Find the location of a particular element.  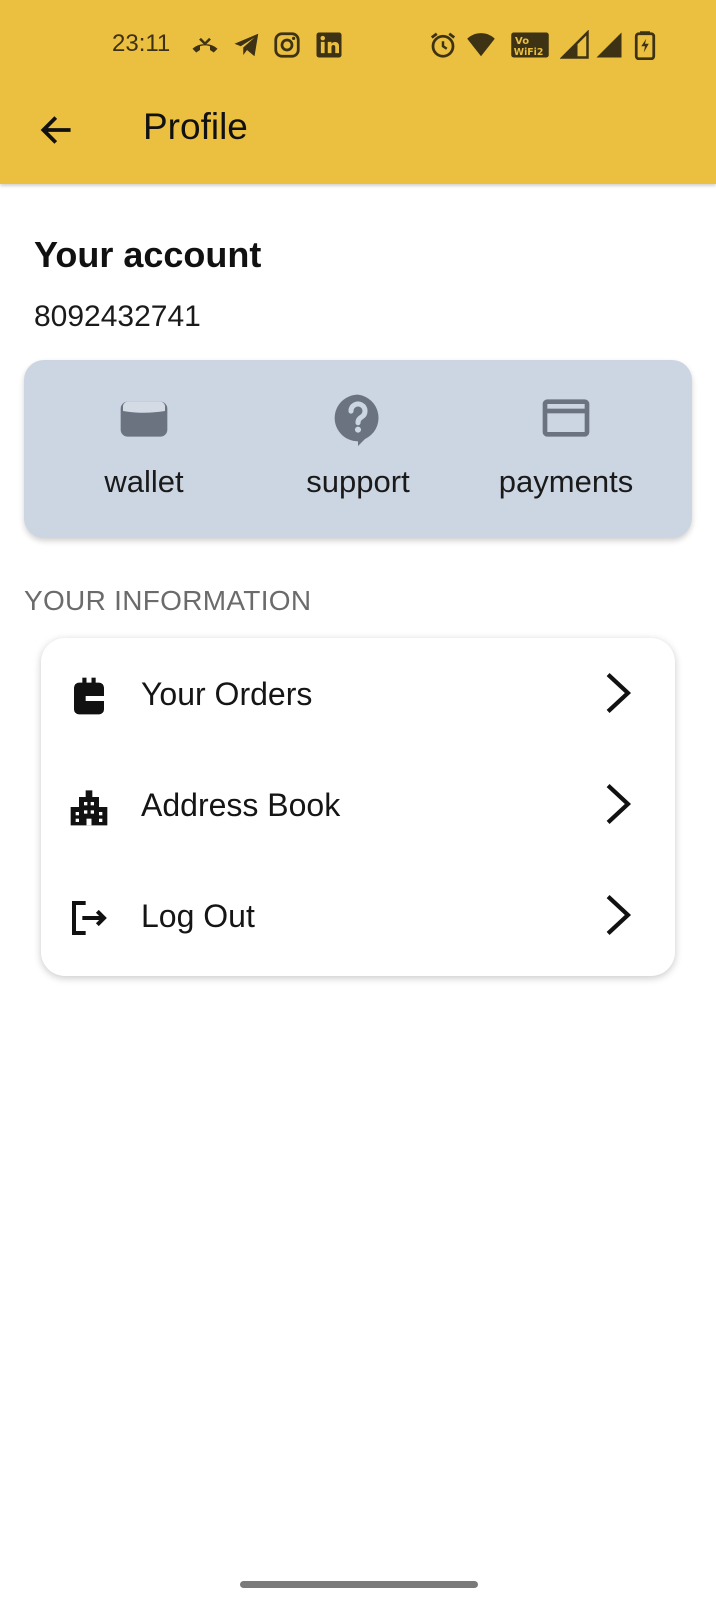

list-item-log-out: Log Out is located at coordinates (358, 916).